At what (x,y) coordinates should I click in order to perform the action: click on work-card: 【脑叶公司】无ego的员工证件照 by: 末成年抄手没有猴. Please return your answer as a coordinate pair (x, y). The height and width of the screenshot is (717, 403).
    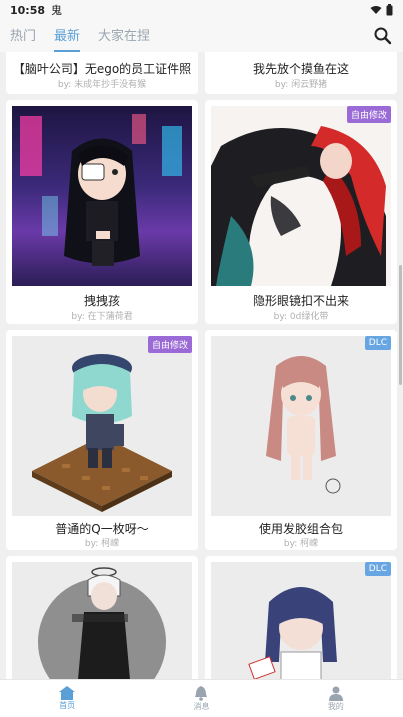
    Looking at the image, I should click on (102, 73).